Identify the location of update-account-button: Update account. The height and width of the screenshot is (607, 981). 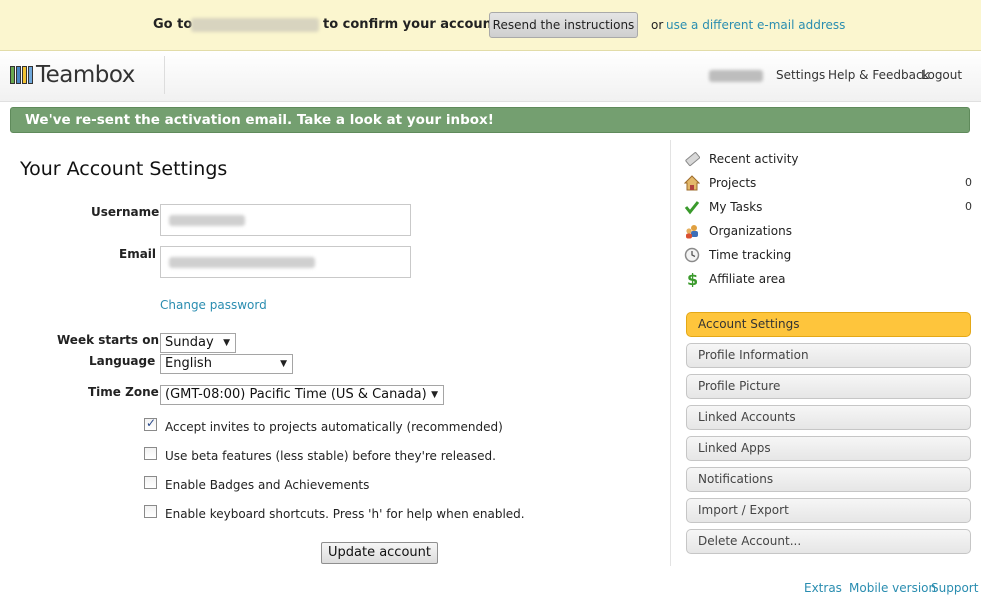
(379, 553).